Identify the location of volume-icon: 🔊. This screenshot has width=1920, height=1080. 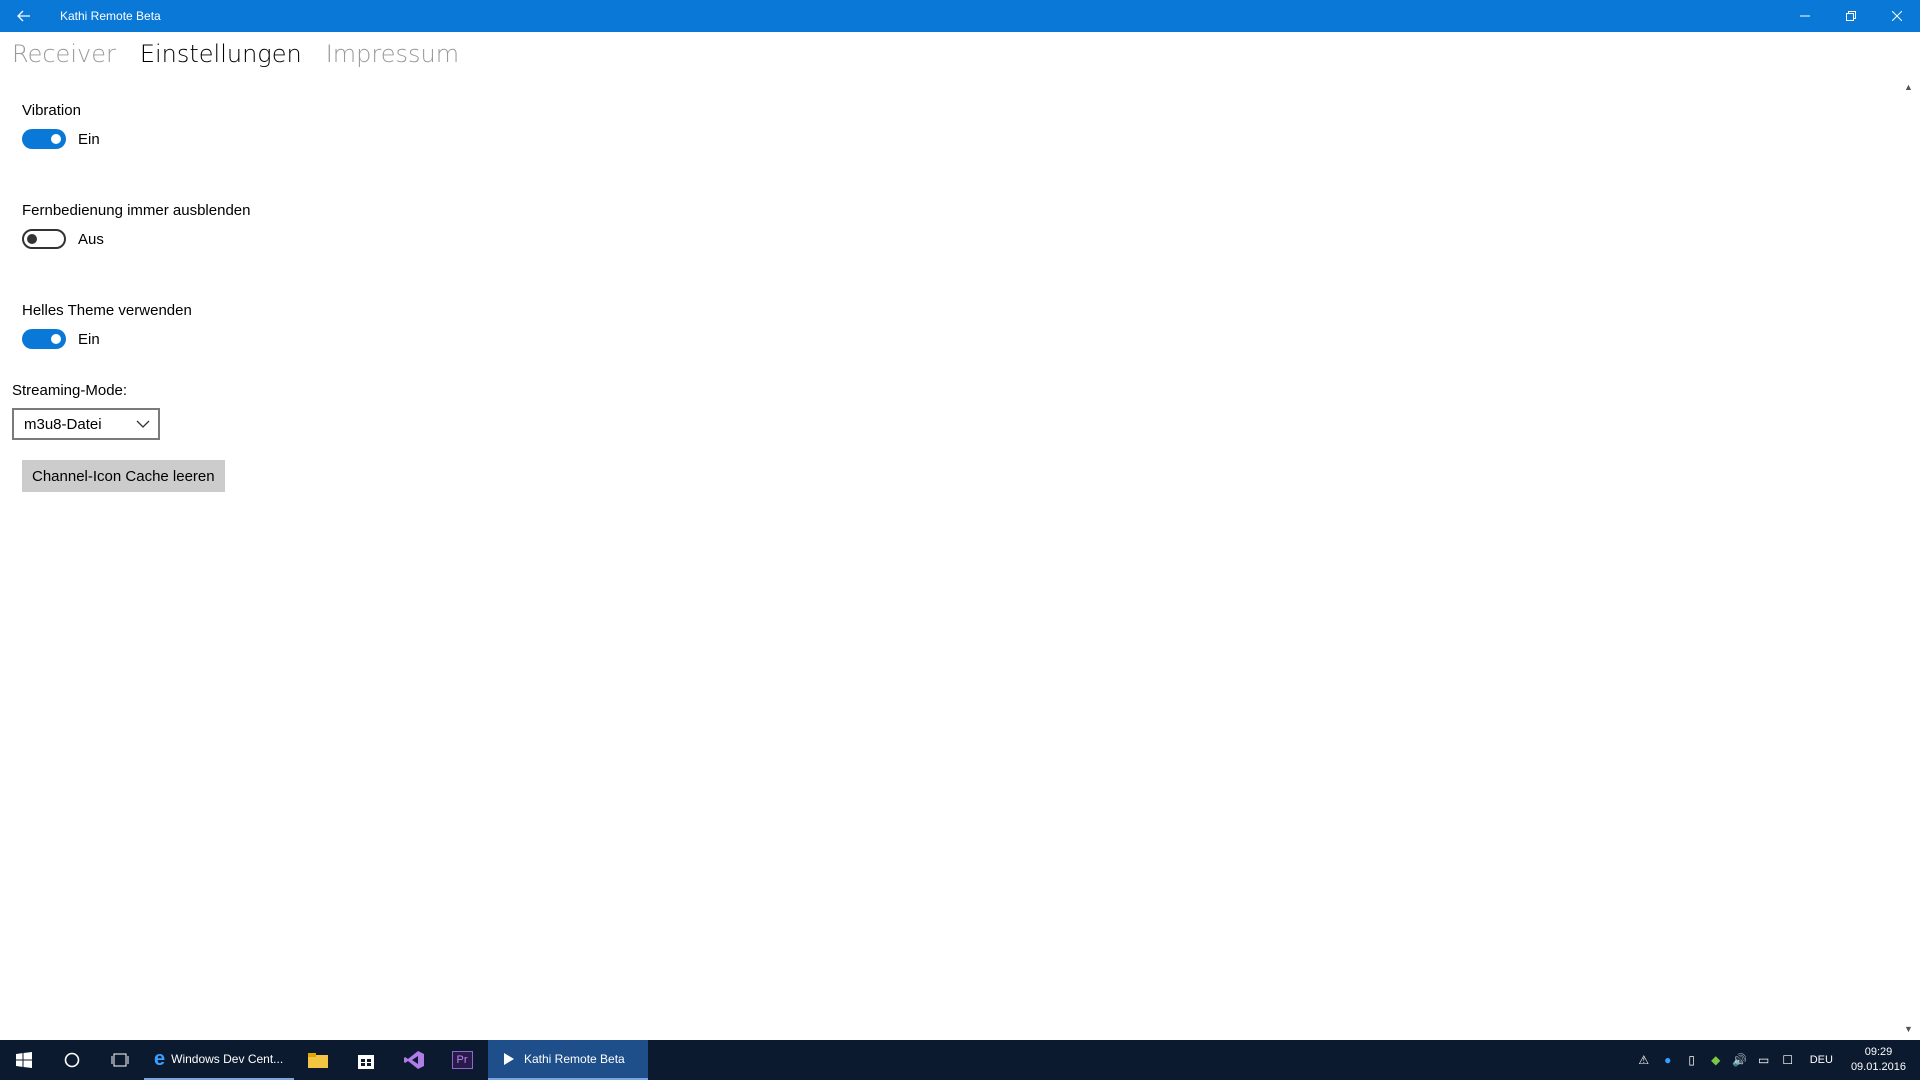
(1740, 1060).